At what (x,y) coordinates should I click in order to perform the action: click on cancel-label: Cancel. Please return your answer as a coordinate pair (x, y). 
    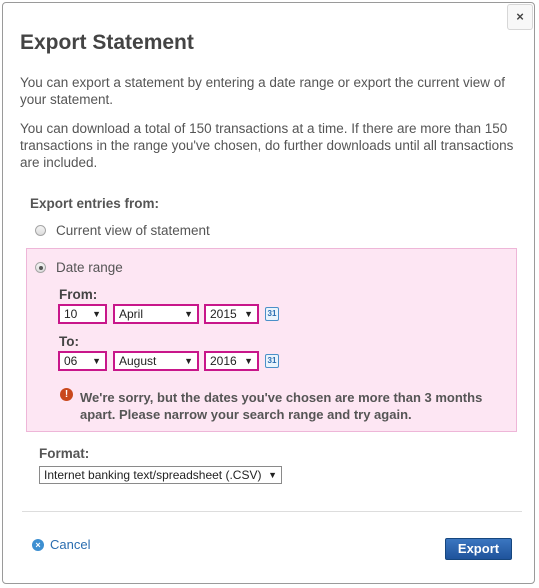
    Looking at the image, I should click on (70, 544).